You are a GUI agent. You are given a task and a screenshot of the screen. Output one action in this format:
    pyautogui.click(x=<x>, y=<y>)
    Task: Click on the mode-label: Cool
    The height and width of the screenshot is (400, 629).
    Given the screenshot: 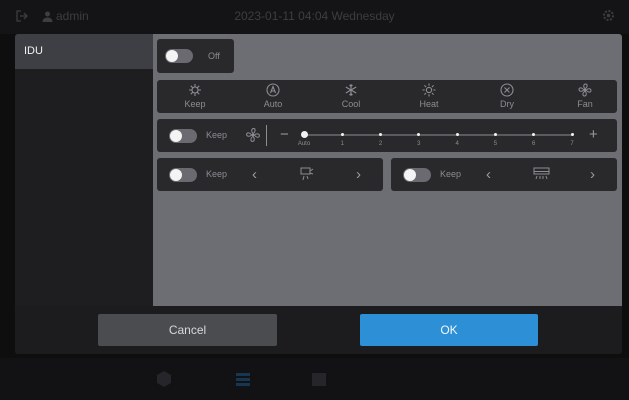 What is the action you would take?
    pyautogui.click(x=351, y=104)
    